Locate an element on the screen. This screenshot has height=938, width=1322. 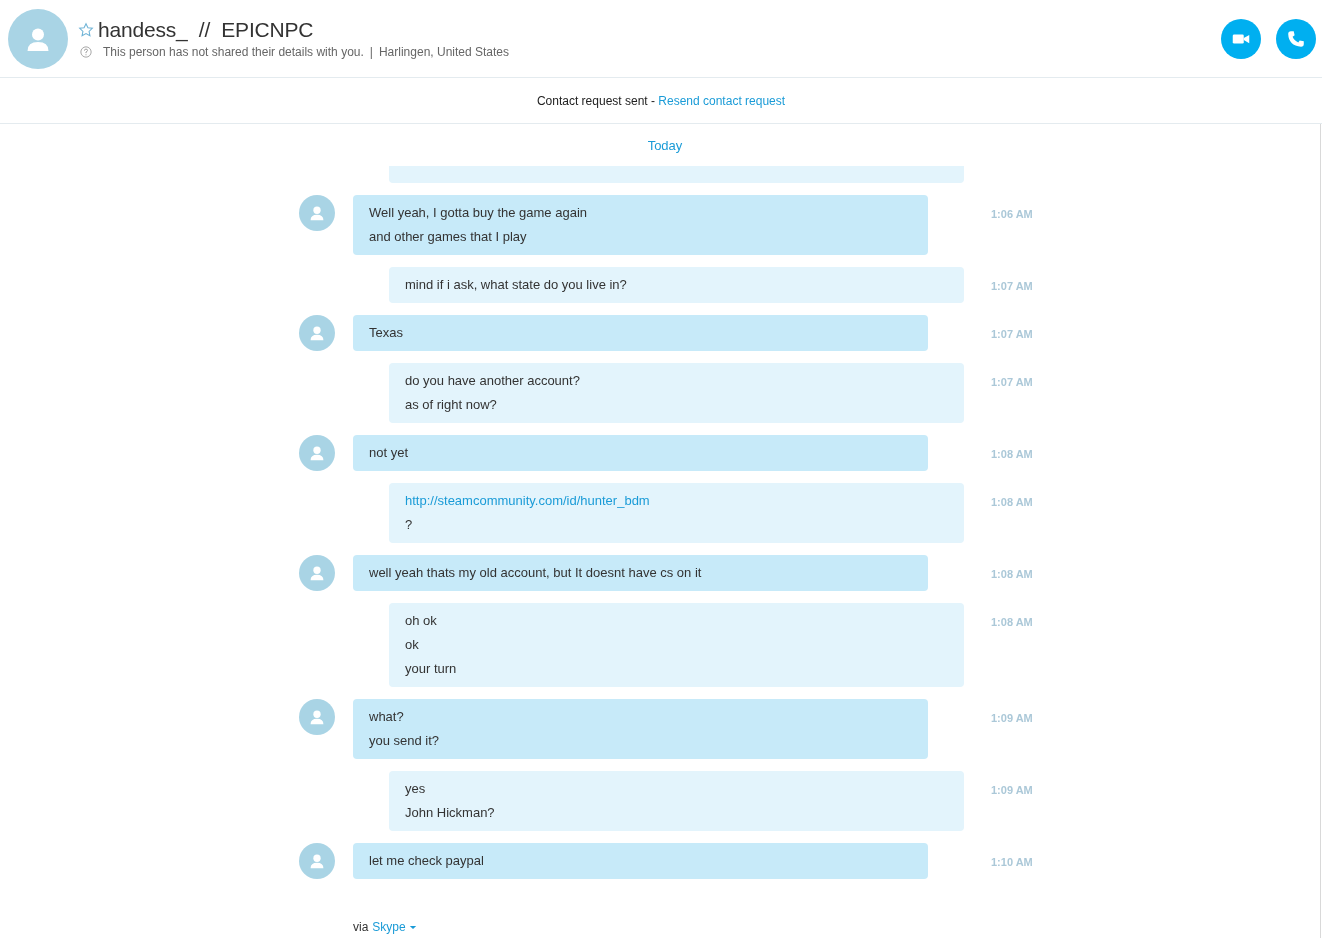
message-text: you send it? is located at coordinates (405, 741).